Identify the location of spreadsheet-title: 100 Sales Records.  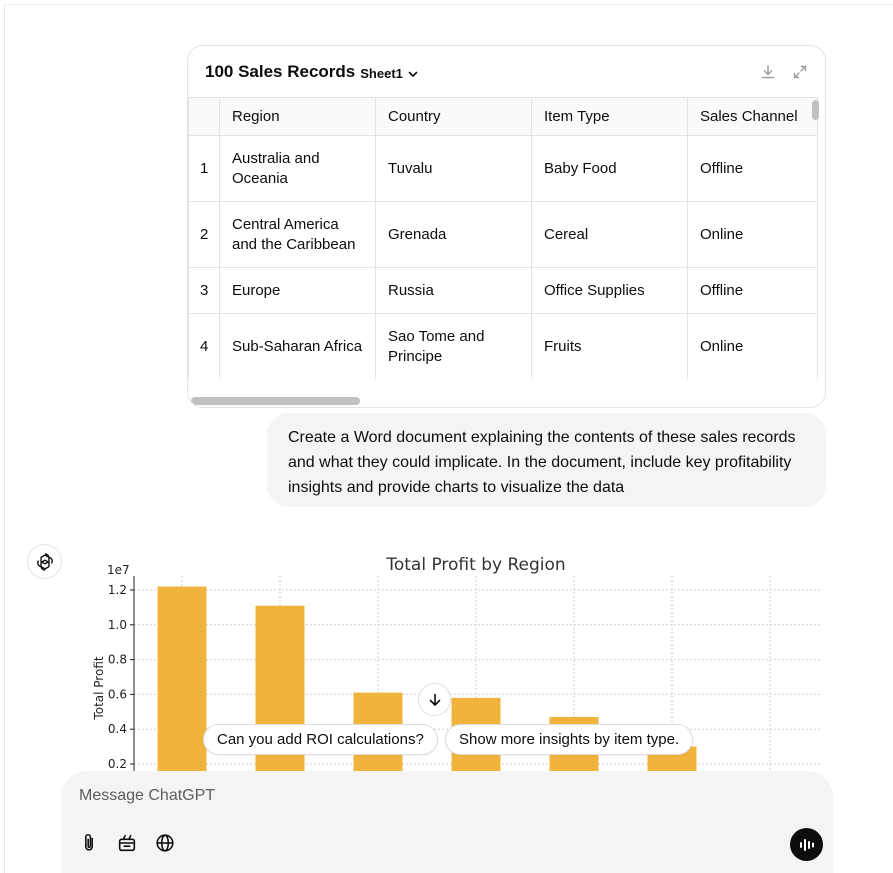
(280, 71).